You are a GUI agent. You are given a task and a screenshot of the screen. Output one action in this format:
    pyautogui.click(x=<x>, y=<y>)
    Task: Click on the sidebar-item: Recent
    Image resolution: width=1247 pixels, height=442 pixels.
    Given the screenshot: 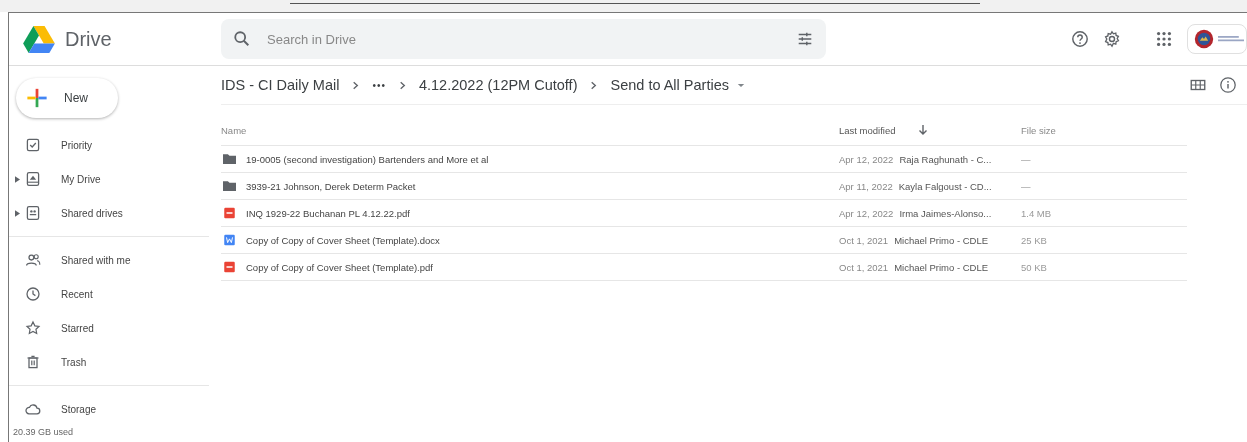 What is the action you would take?
    pyautogui.click(x=77, y=294)
    